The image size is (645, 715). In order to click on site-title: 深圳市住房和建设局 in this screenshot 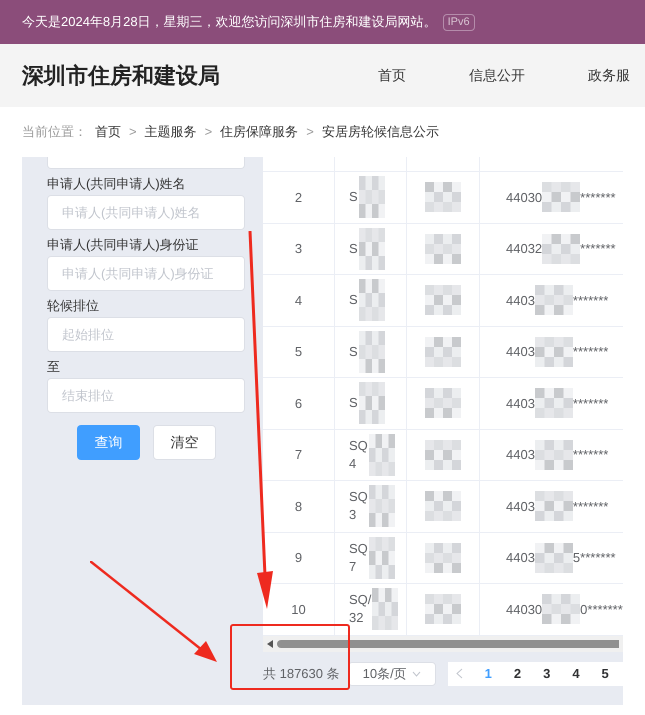, I will do `click(121, 76)`.